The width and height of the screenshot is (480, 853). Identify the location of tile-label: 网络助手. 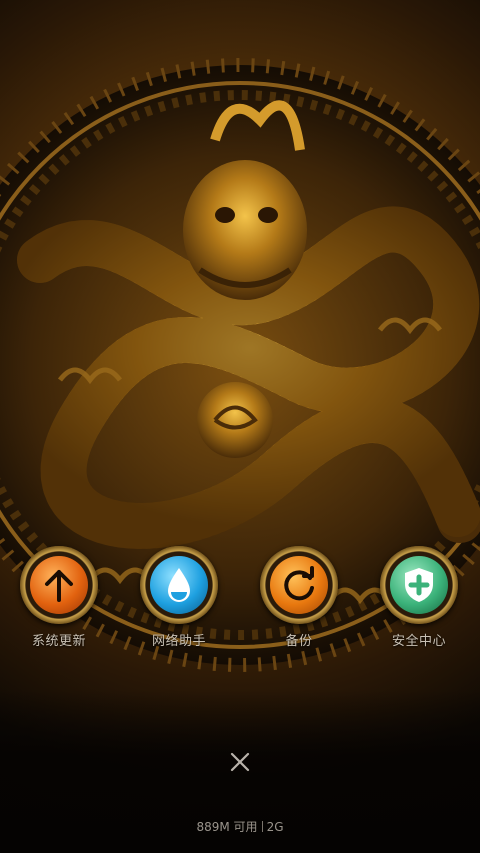
(178, 641).